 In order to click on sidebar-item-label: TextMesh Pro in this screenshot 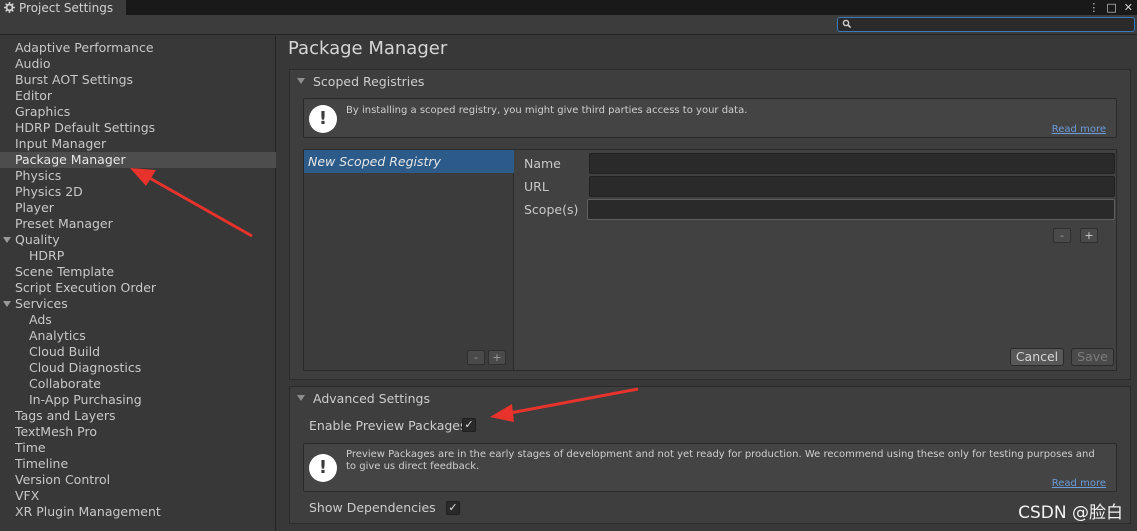, I will do `click(56, 431)`.